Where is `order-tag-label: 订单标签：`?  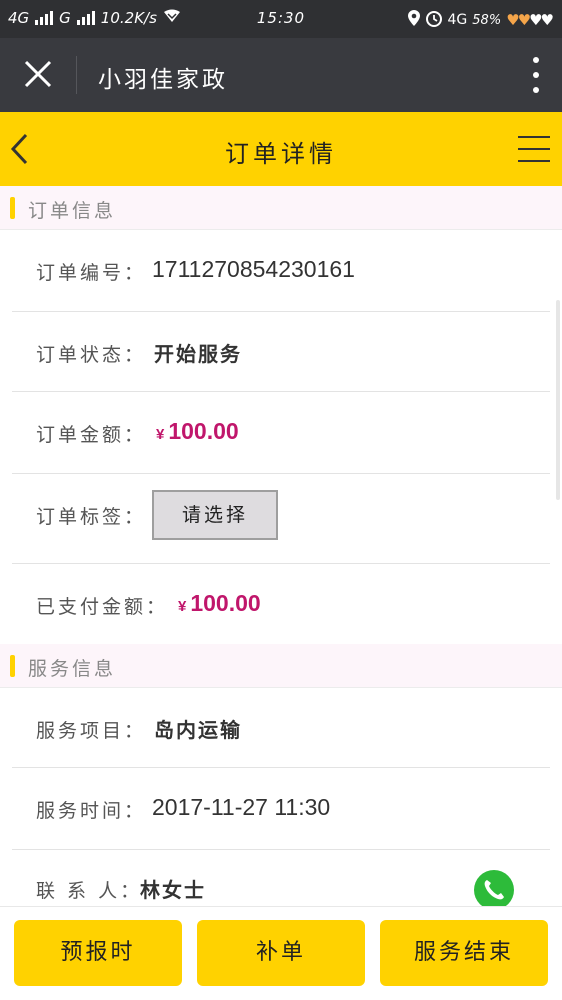
order-tag-label: 订单标签： is located at coordinates (91, 517).